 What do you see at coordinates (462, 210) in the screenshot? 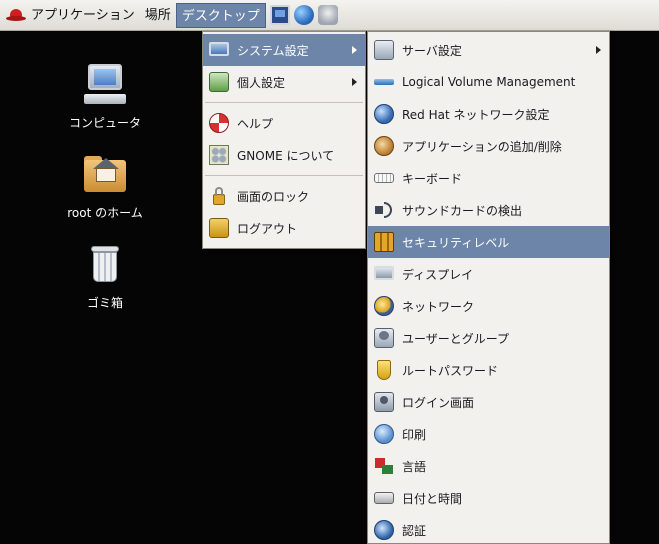
I see `menu-item-label: サウンドカードの検出` at bounding box center [462, 210].